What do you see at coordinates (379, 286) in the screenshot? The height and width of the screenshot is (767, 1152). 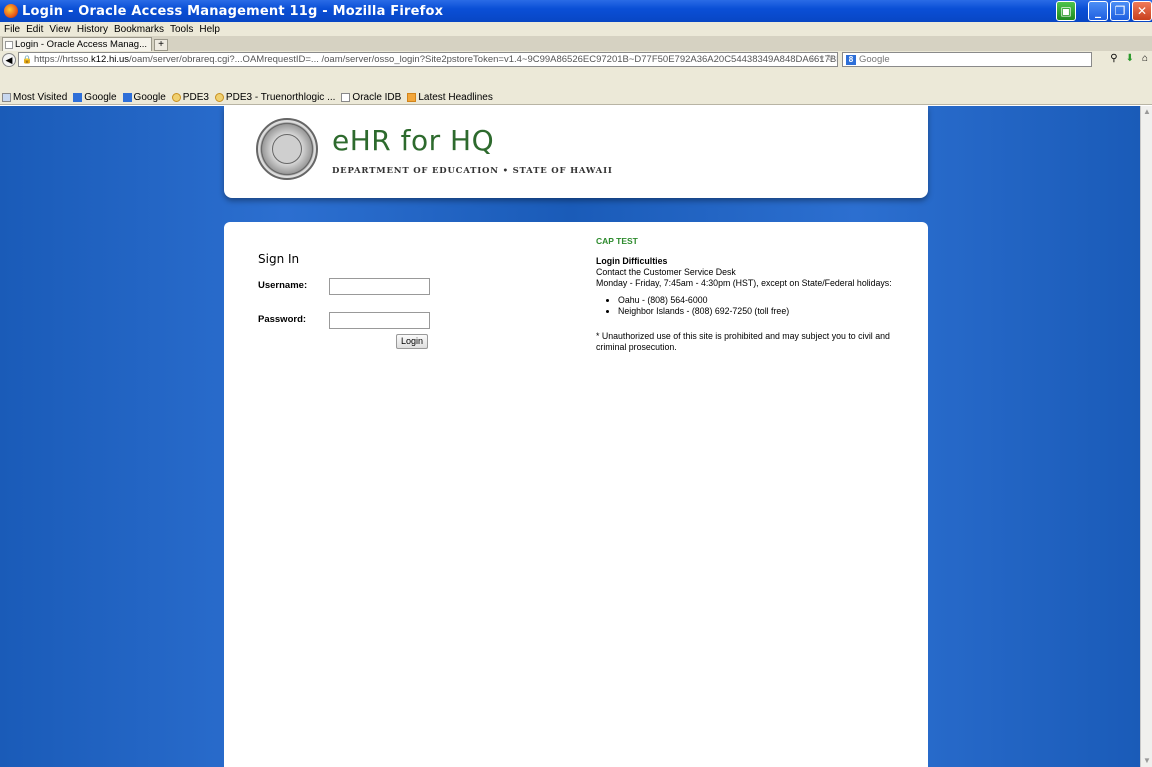 I see `username-field` at bounding box center [379, 286].